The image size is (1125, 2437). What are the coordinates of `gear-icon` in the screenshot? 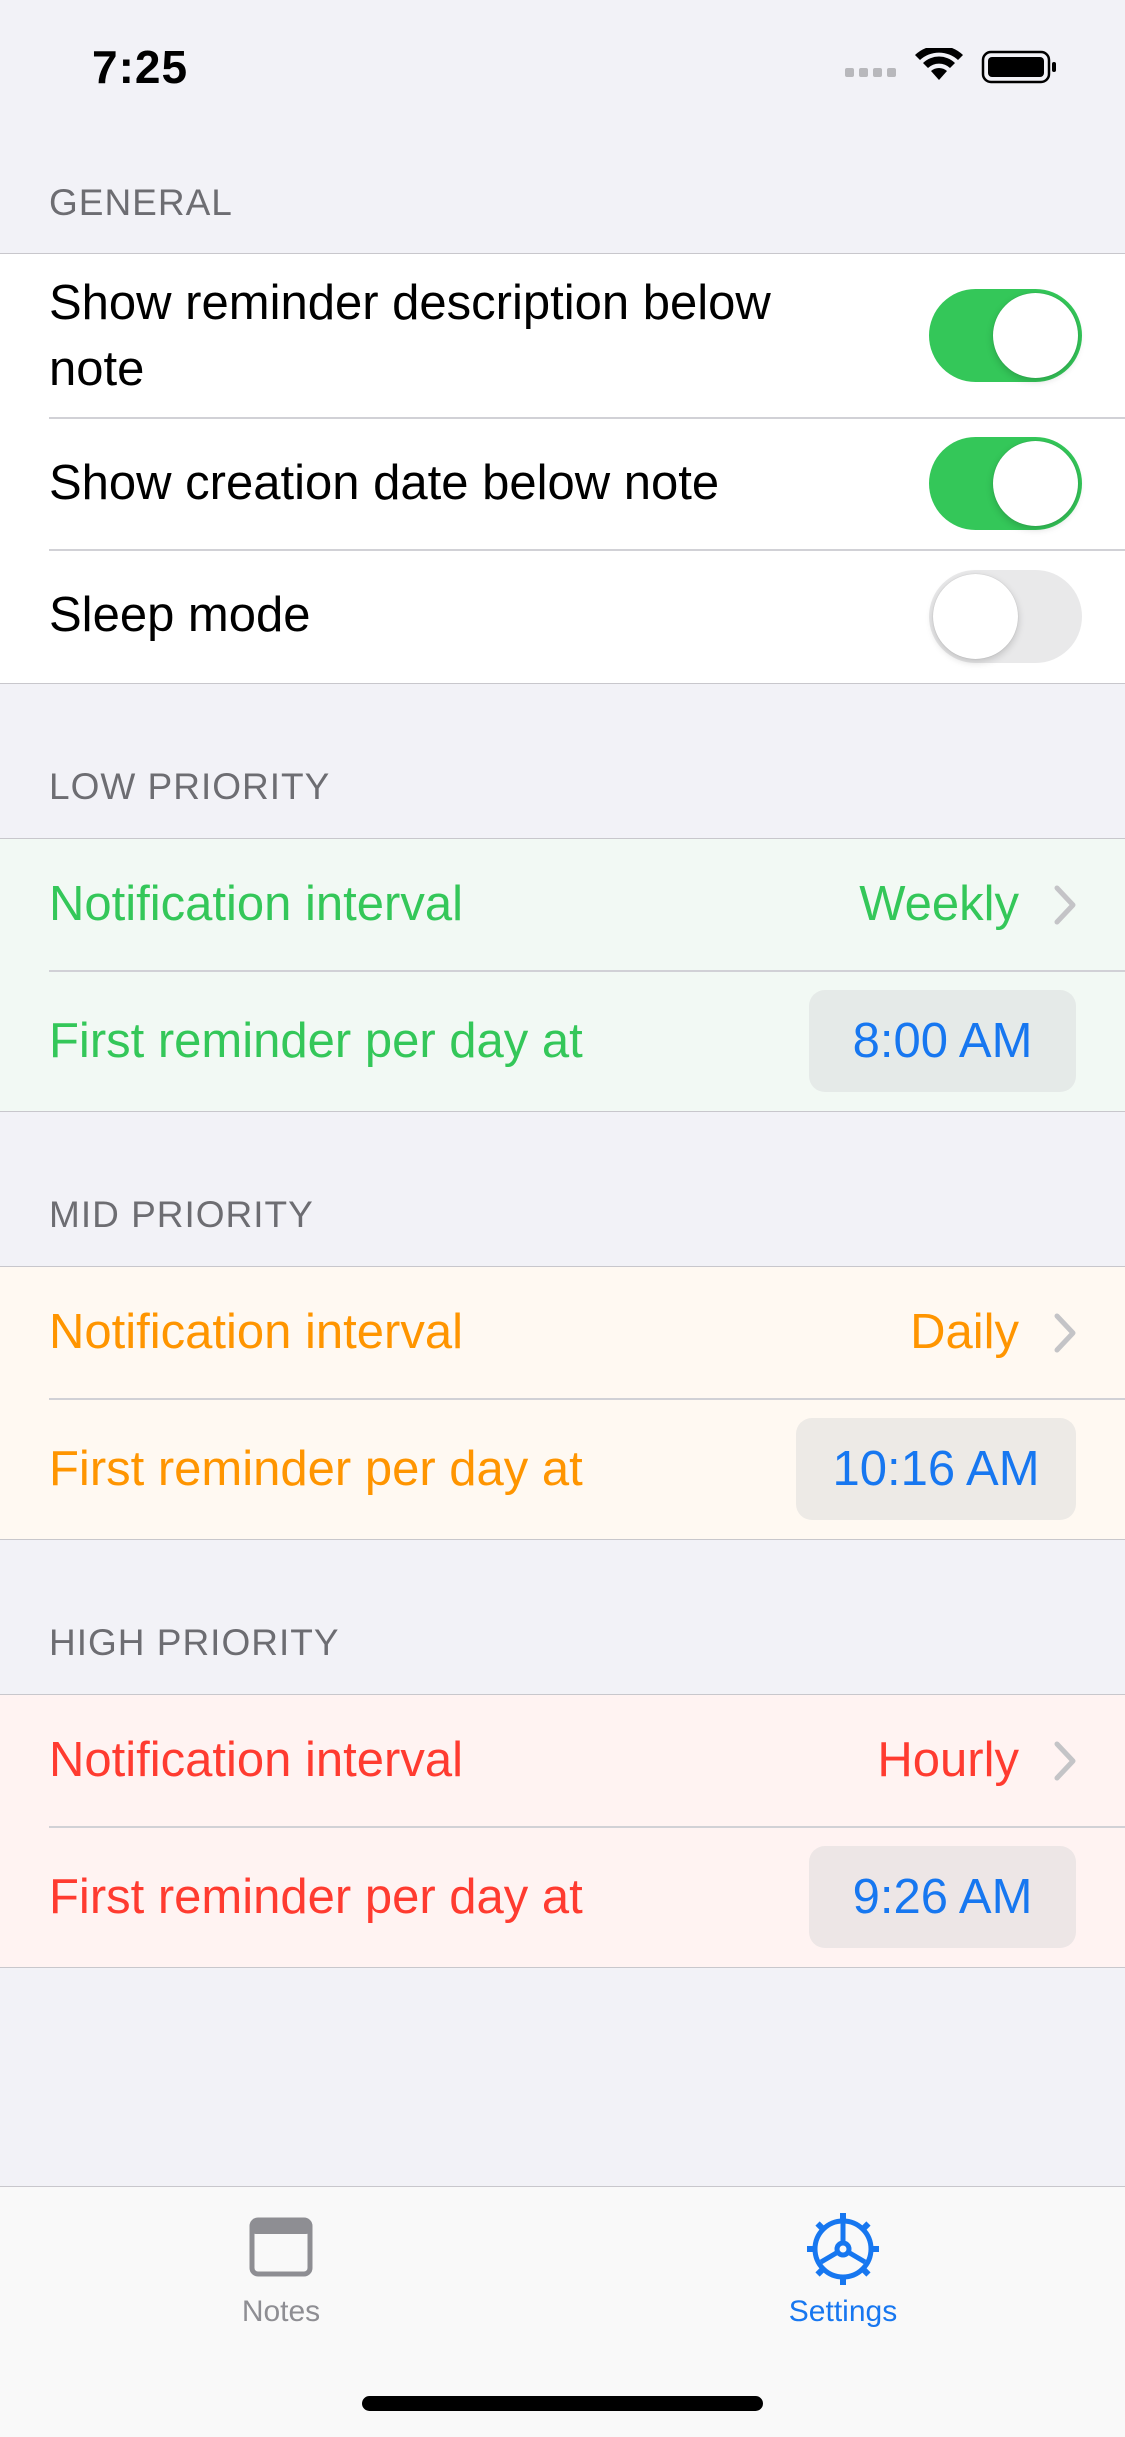 It's located at (843, 2249).